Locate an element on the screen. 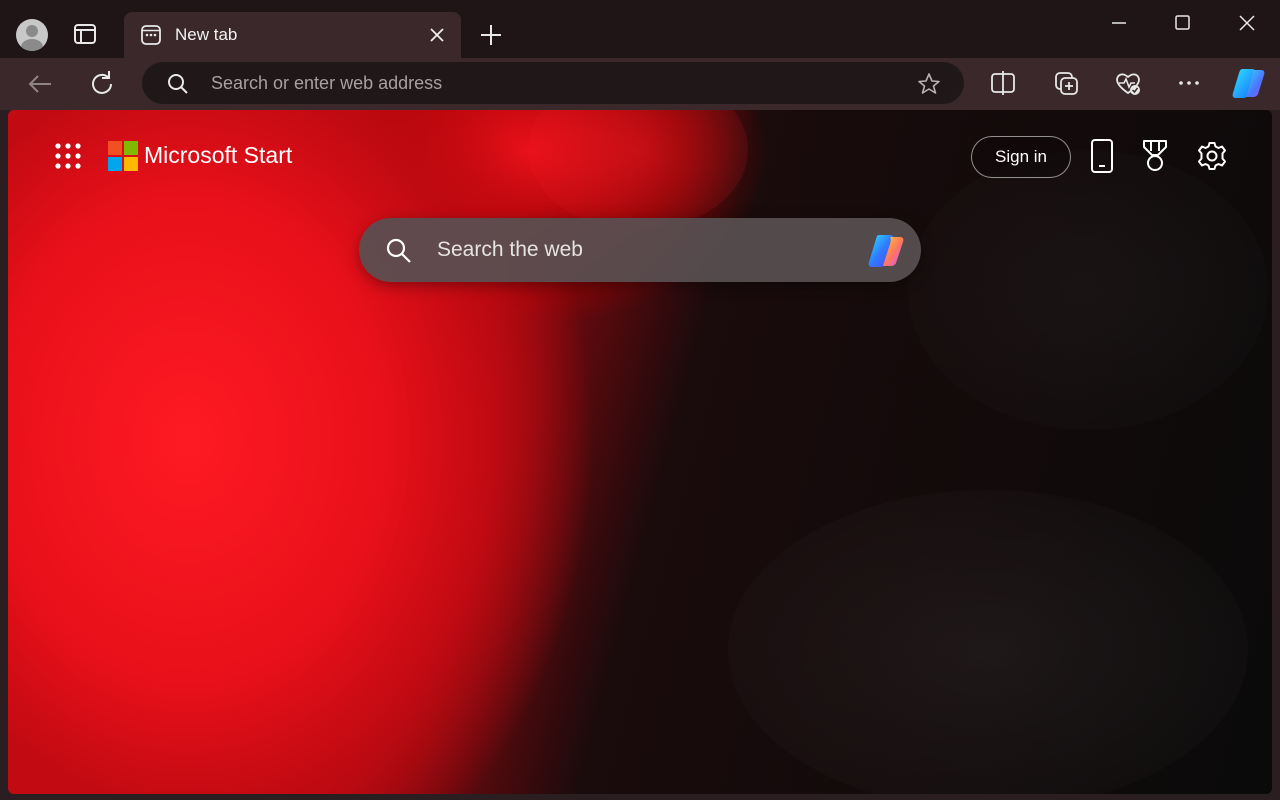 This screenshot has width=1280, height=800. back-icon is located at coordinates (40, 84).